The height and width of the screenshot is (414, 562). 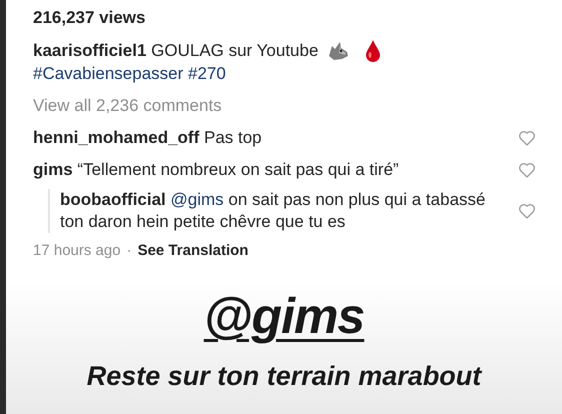 I want to click on see-translation-link: See Translation, so click(x=193, y=251).